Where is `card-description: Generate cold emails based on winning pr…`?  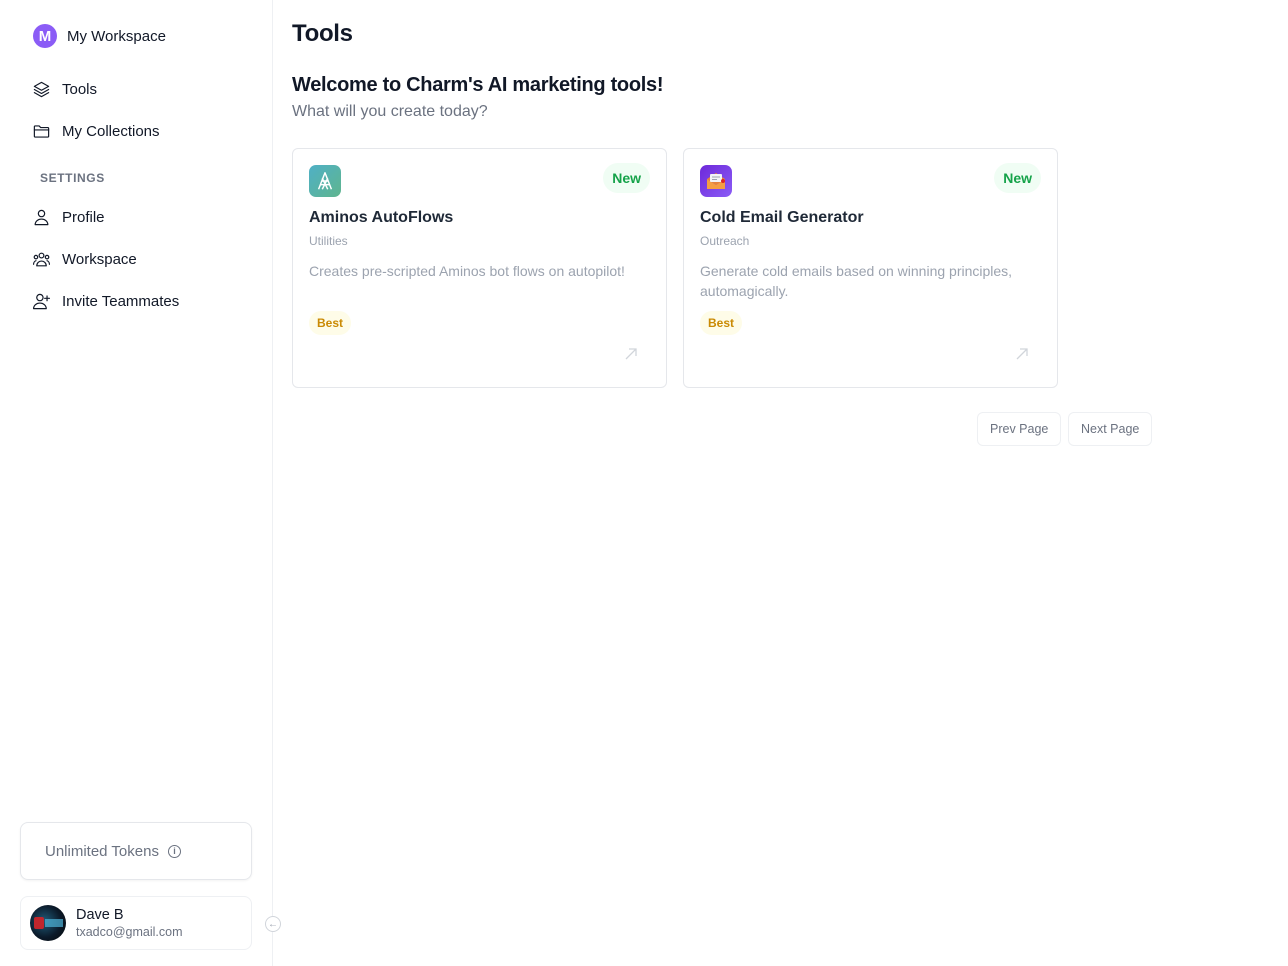 card-description: Generate cold emails based on winning pr… is located at coordinates (856, 281).